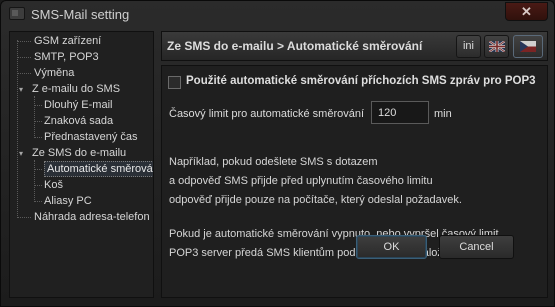 Image resolution: width=555 pixels, height=307 pixels. I want to click on close-button: ✕, so click(526, 11).